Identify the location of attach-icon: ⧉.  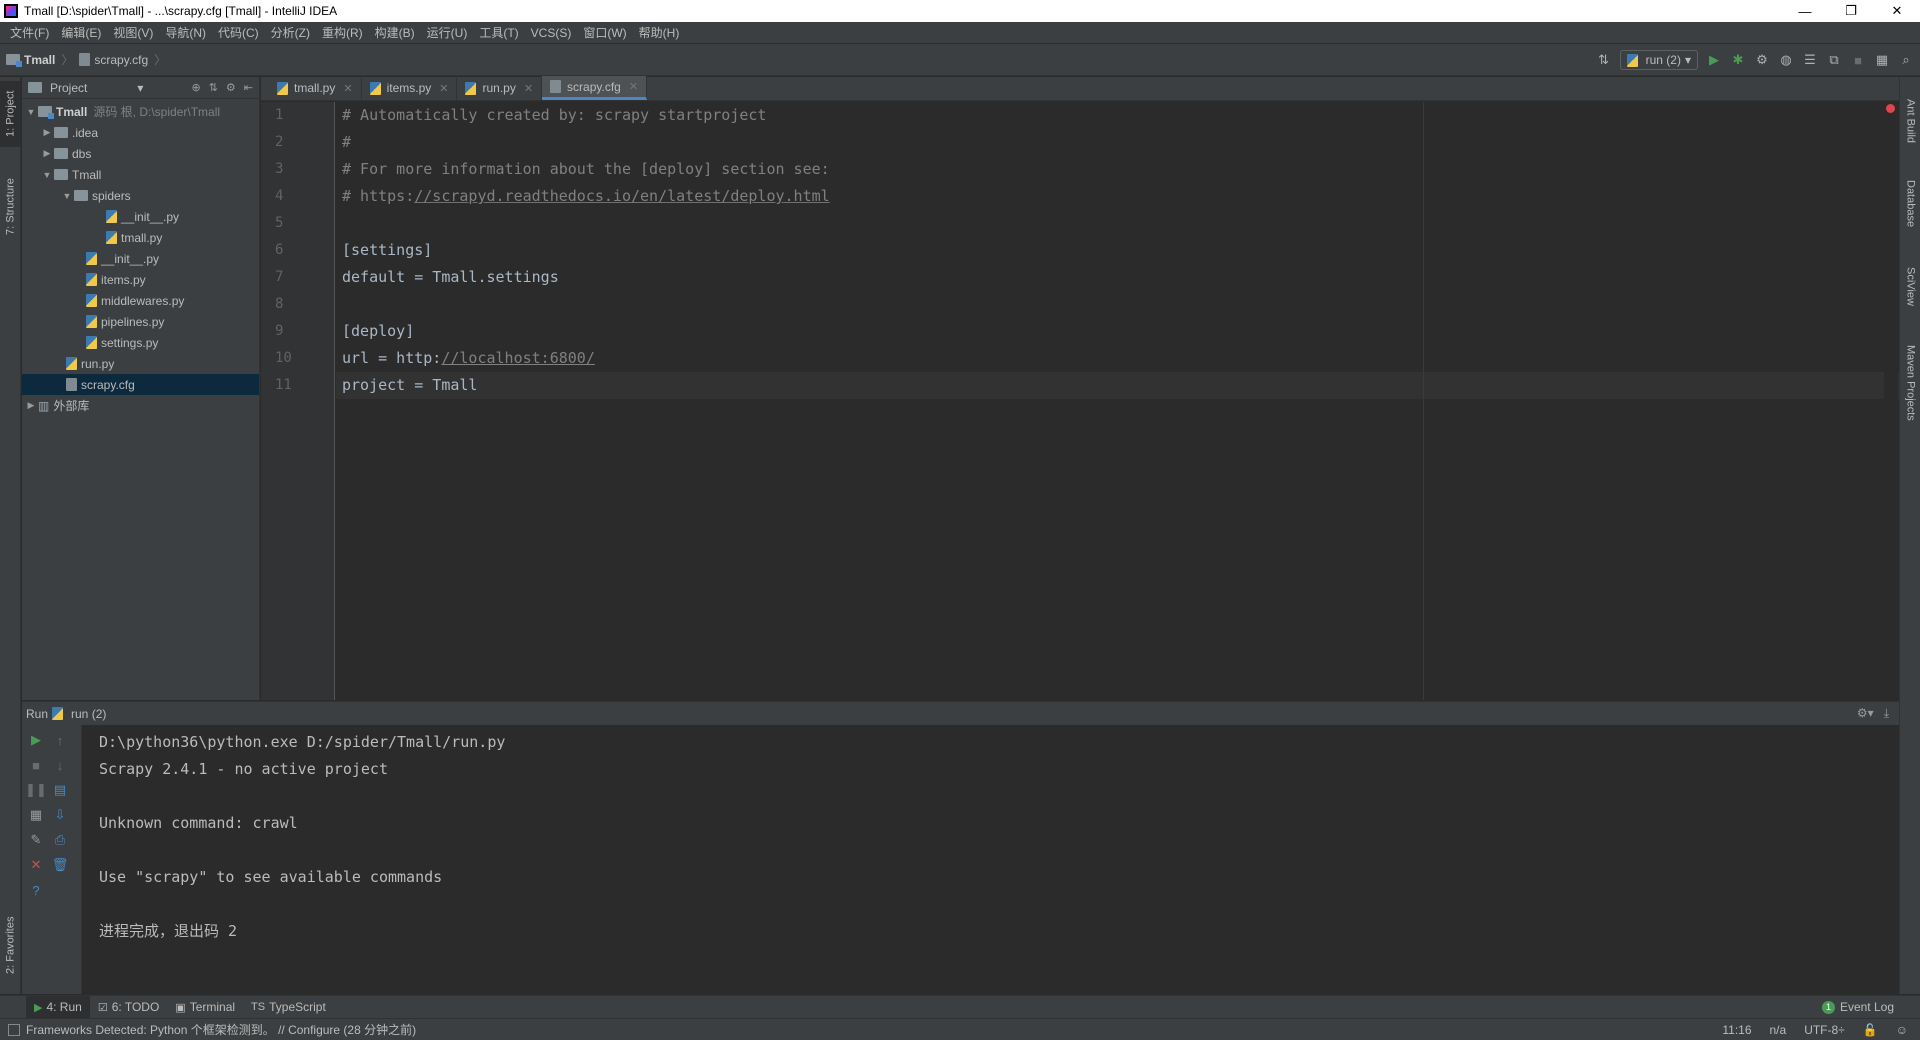
(1834, 60).